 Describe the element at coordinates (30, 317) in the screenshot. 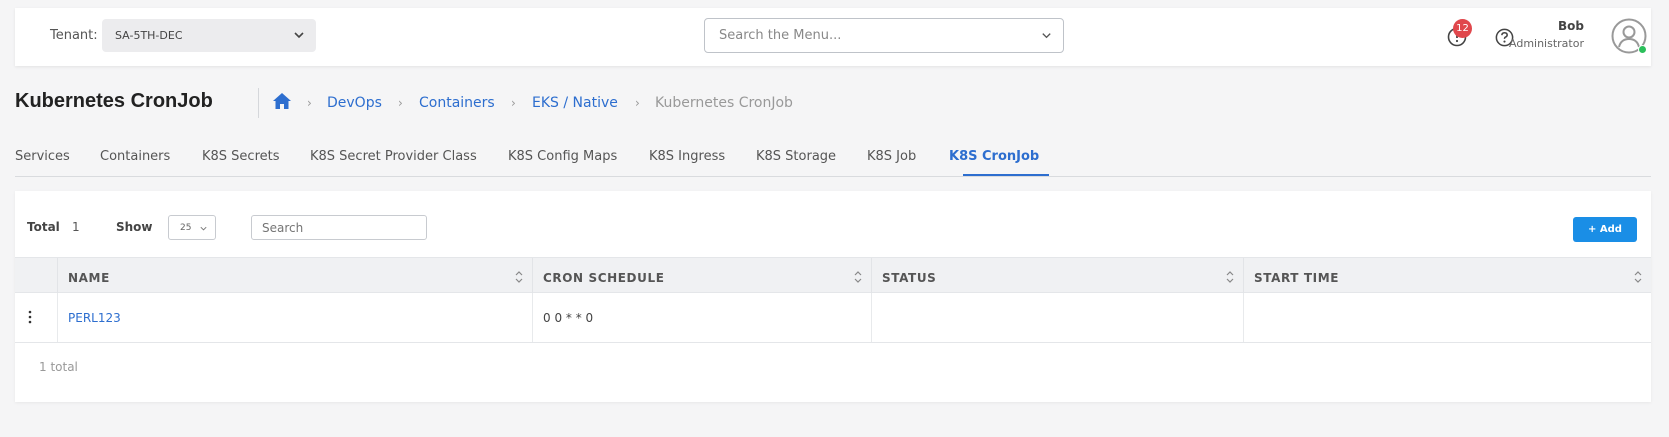

I see `kebab-menu-icon` at that location.